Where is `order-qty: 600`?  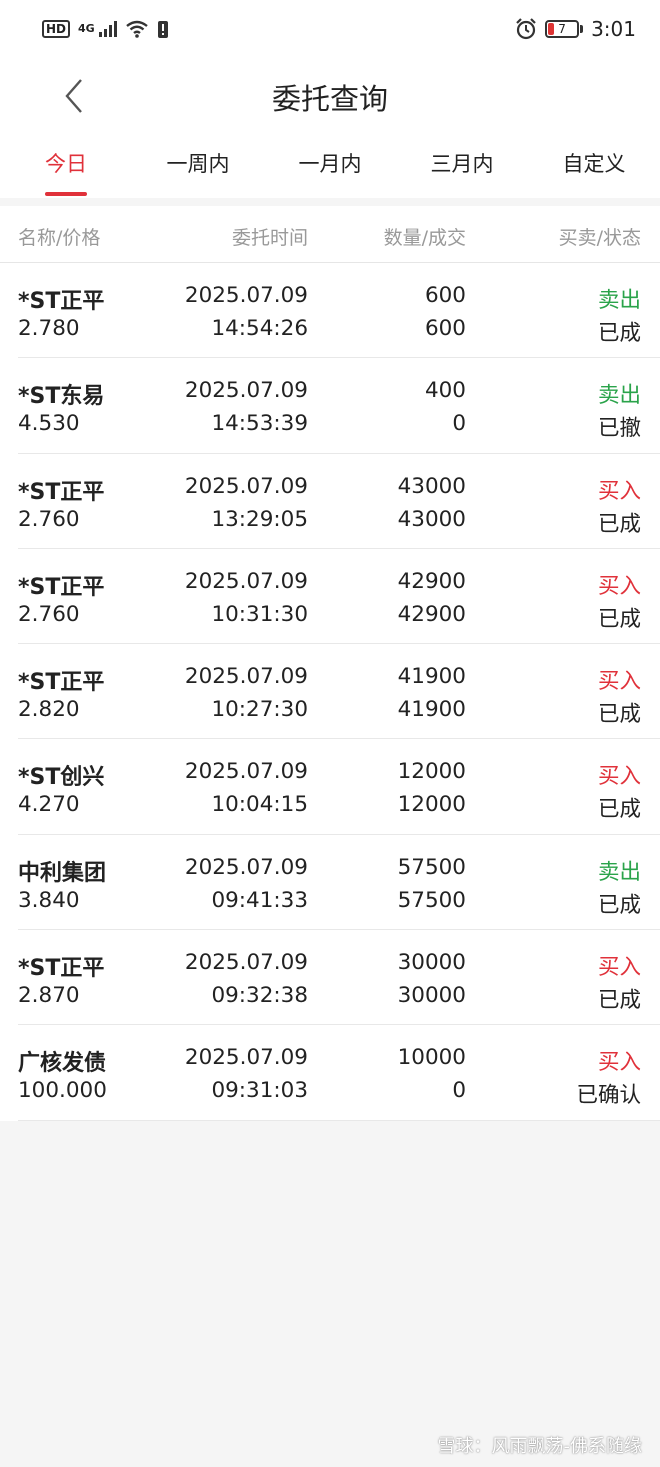
order-qty: 600 is located at coordinates (445, 295).